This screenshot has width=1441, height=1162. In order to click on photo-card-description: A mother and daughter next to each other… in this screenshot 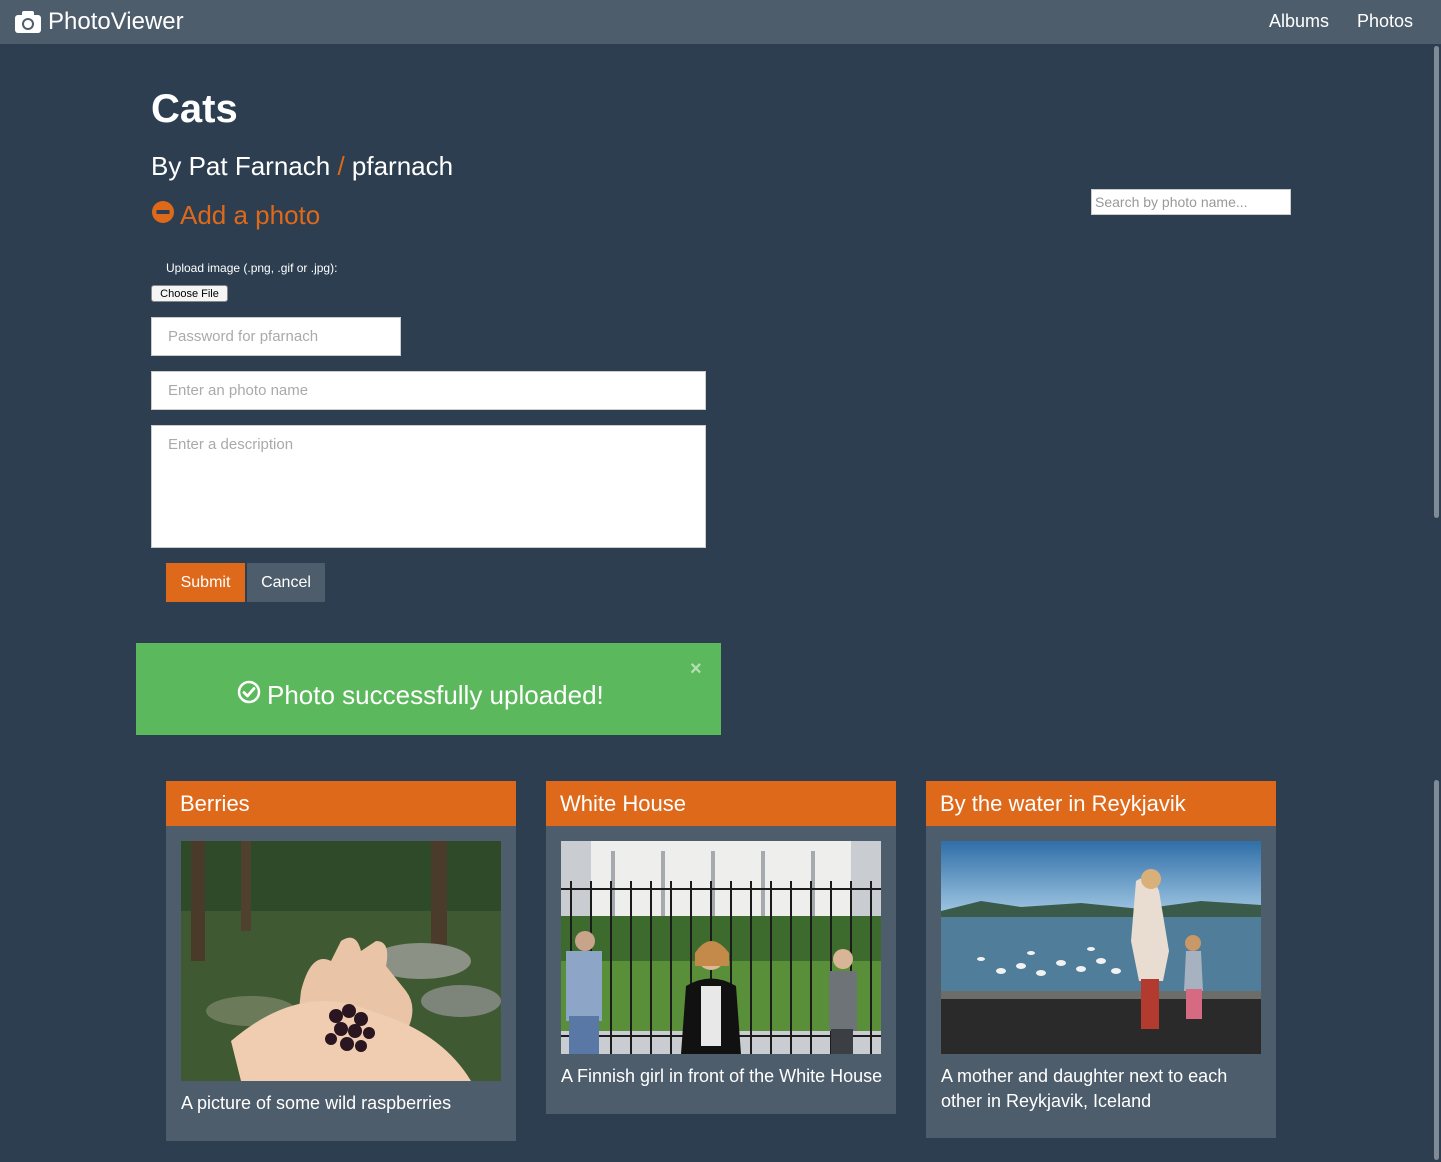, I will do `click(1084, 1088)`.